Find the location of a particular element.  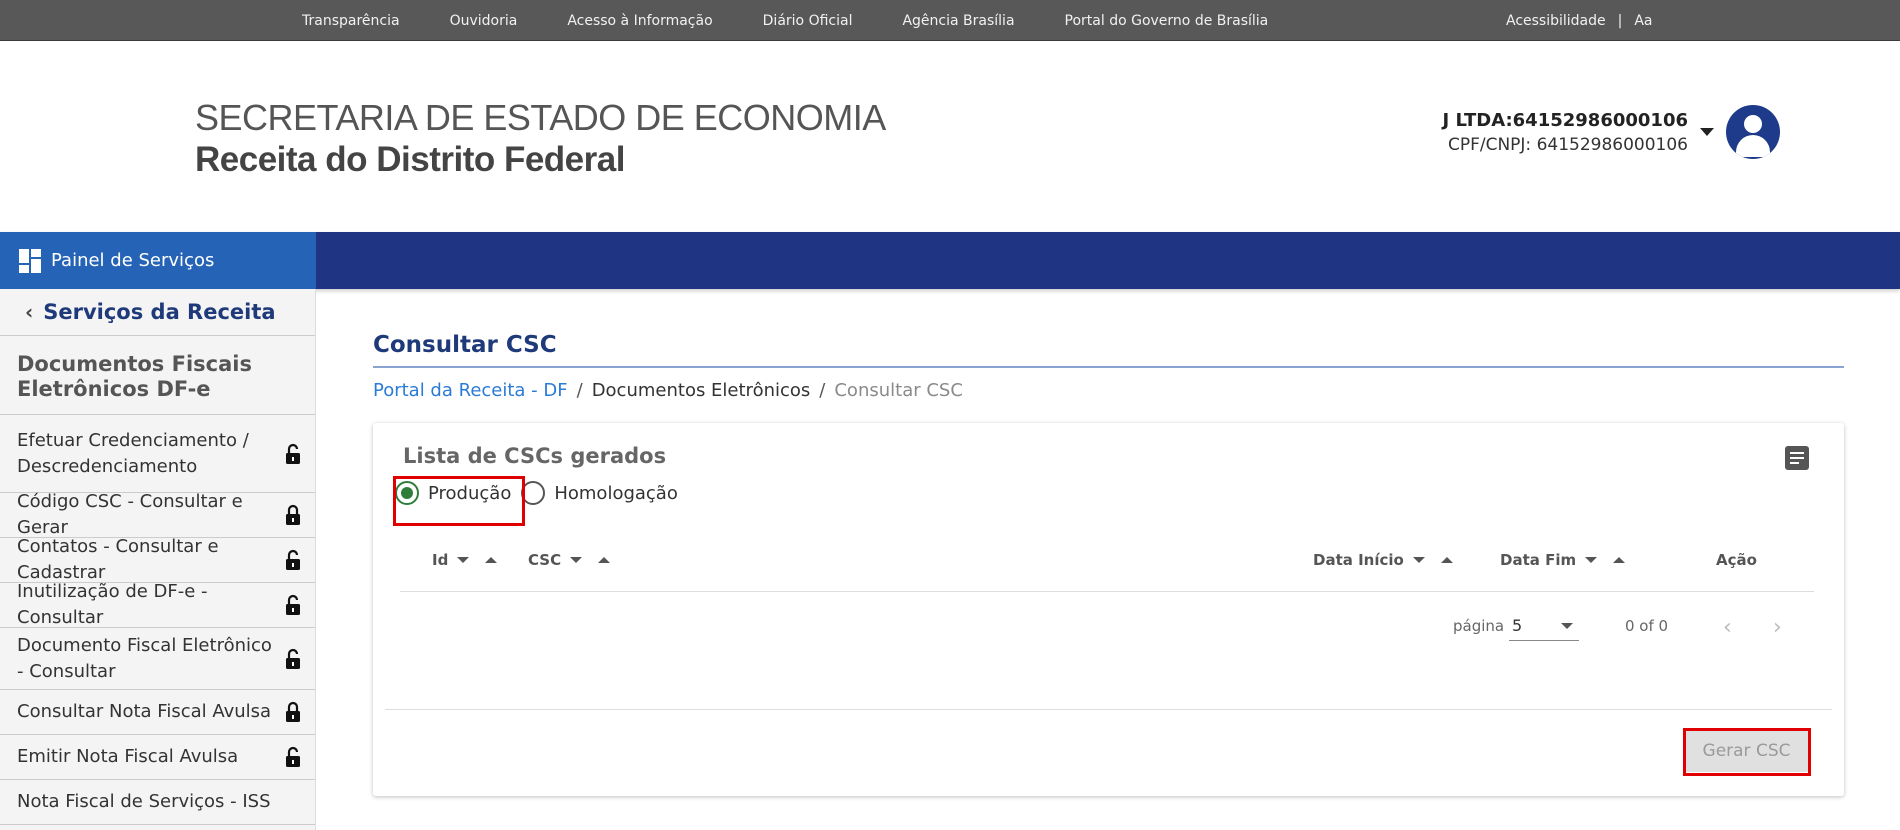

sidebar-item: Emitir Nota Fiscal Avulsa is located at coordinates (157, 757).